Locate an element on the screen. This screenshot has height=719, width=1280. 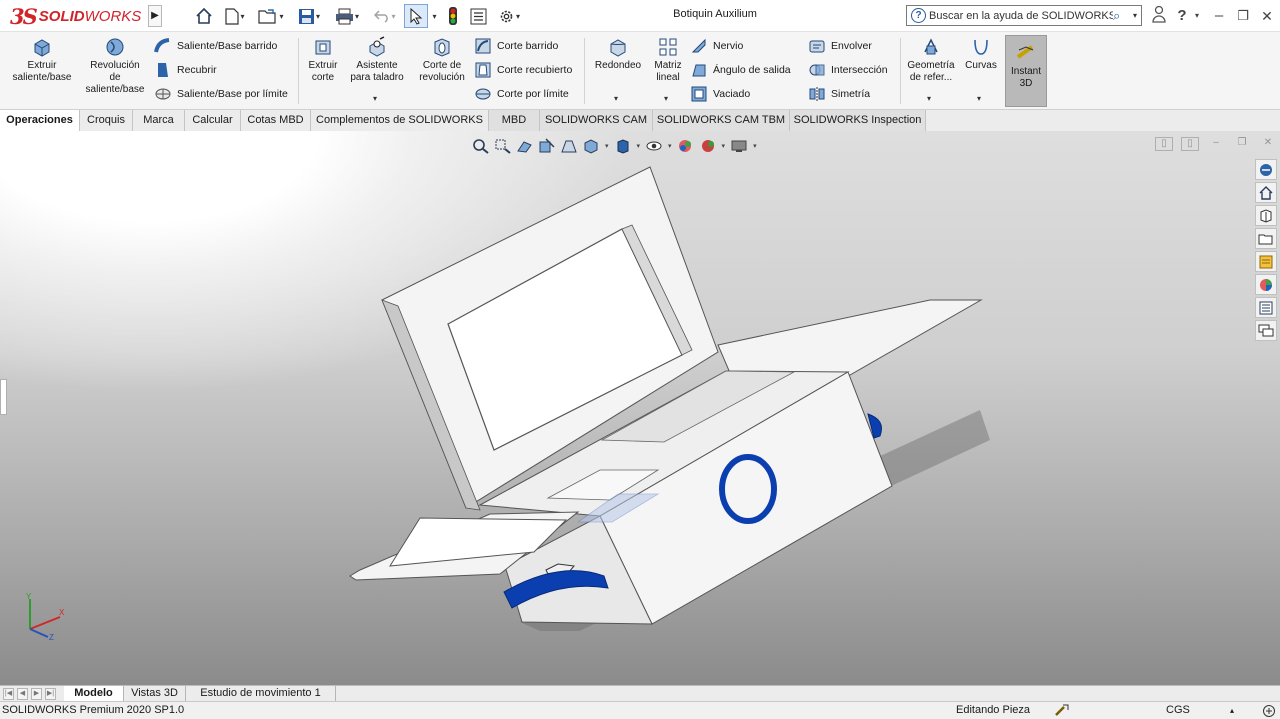
forum-icon is located at coordinates (1266, 330).